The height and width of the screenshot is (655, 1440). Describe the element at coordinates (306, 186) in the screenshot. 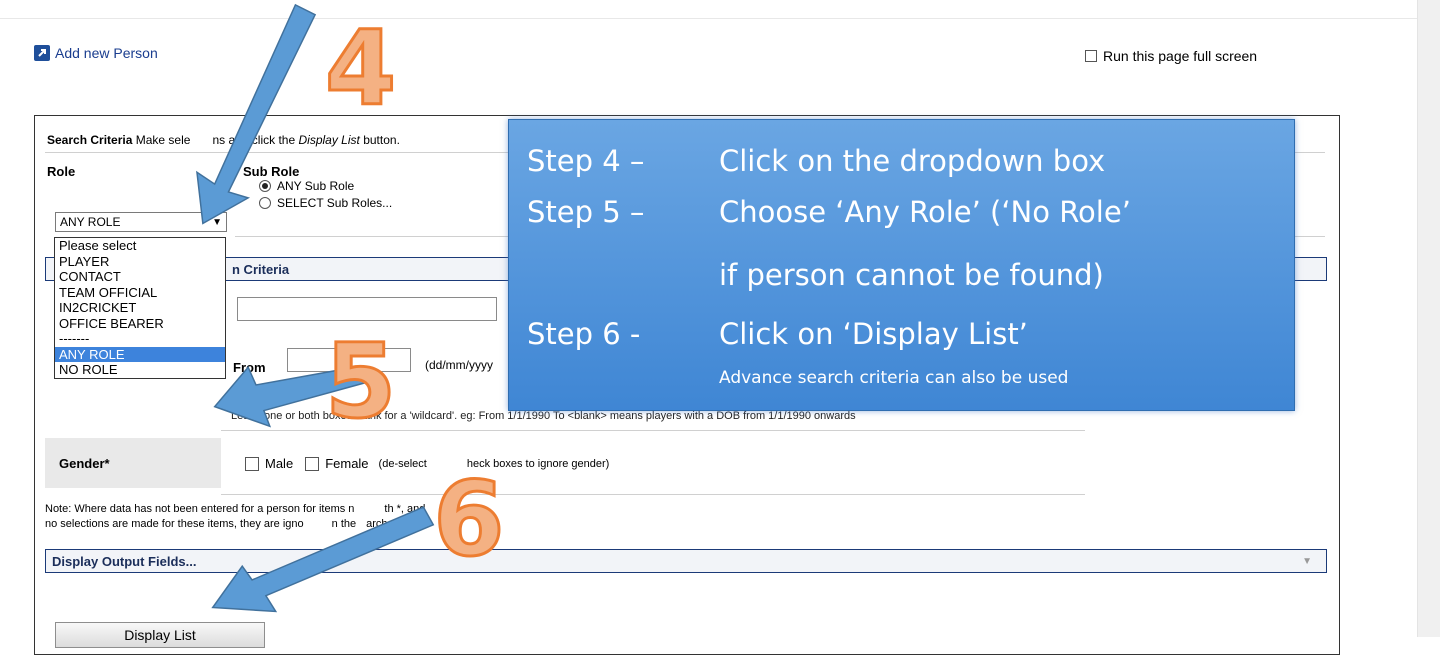

I see `any-subrole-option: ANY Sub Role` at that location.